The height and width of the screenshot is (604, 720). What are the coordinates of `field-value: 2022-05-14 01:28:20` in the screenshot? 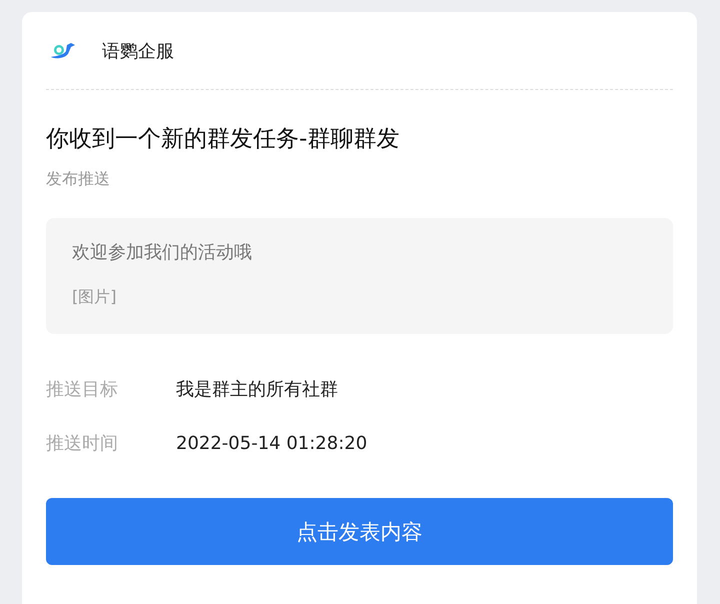 It's located at (272, 443).